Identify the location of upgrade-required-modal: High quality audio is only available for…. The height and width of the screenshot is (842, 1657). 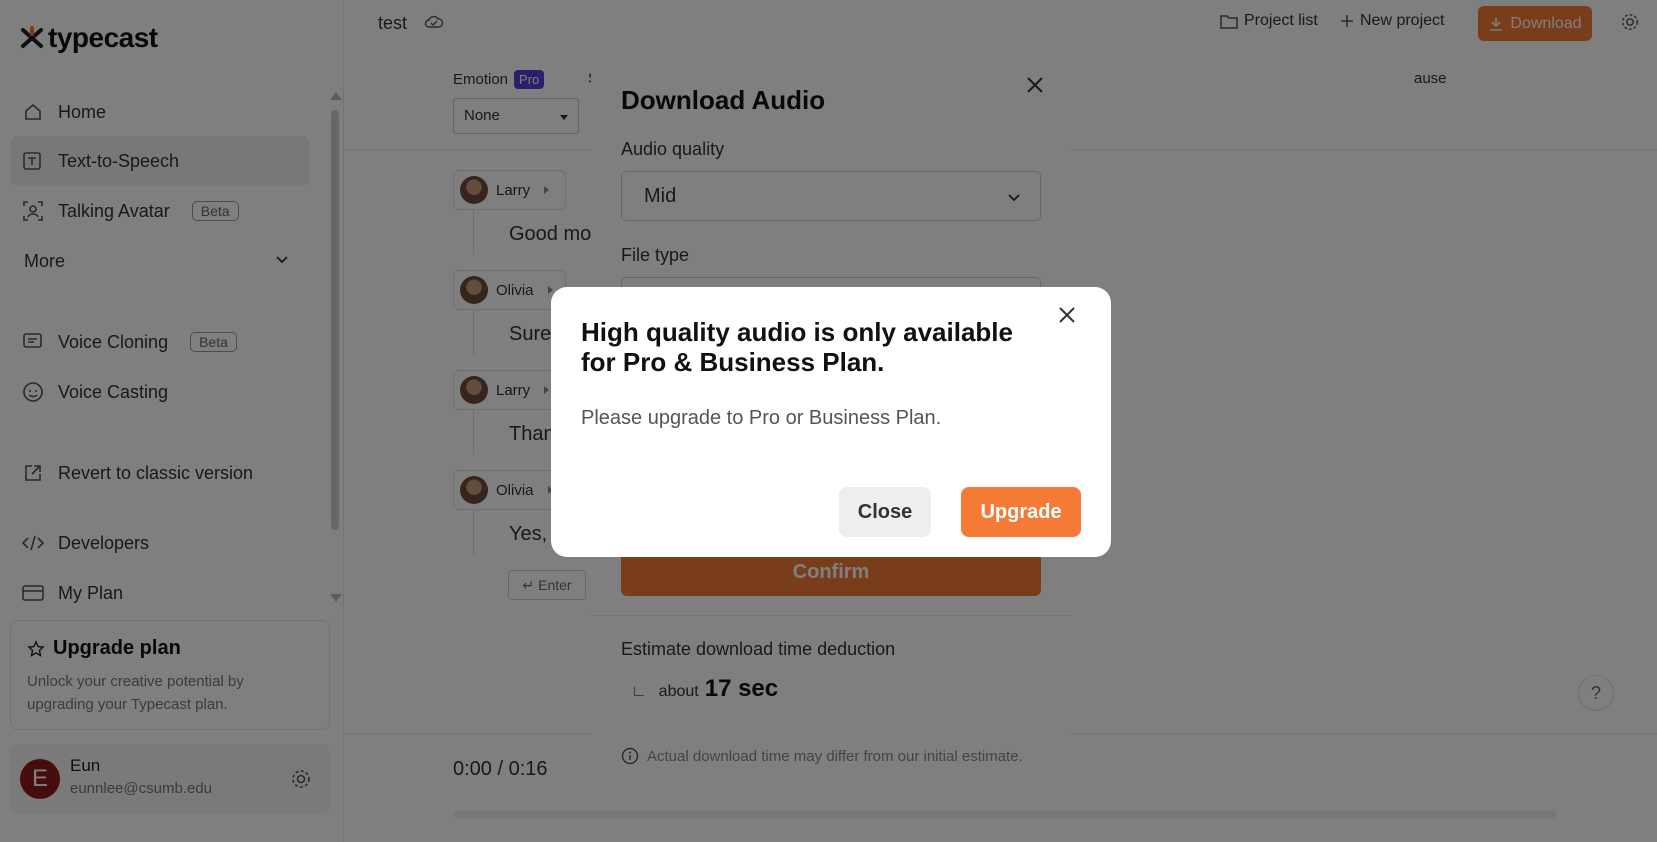
(831, 422).